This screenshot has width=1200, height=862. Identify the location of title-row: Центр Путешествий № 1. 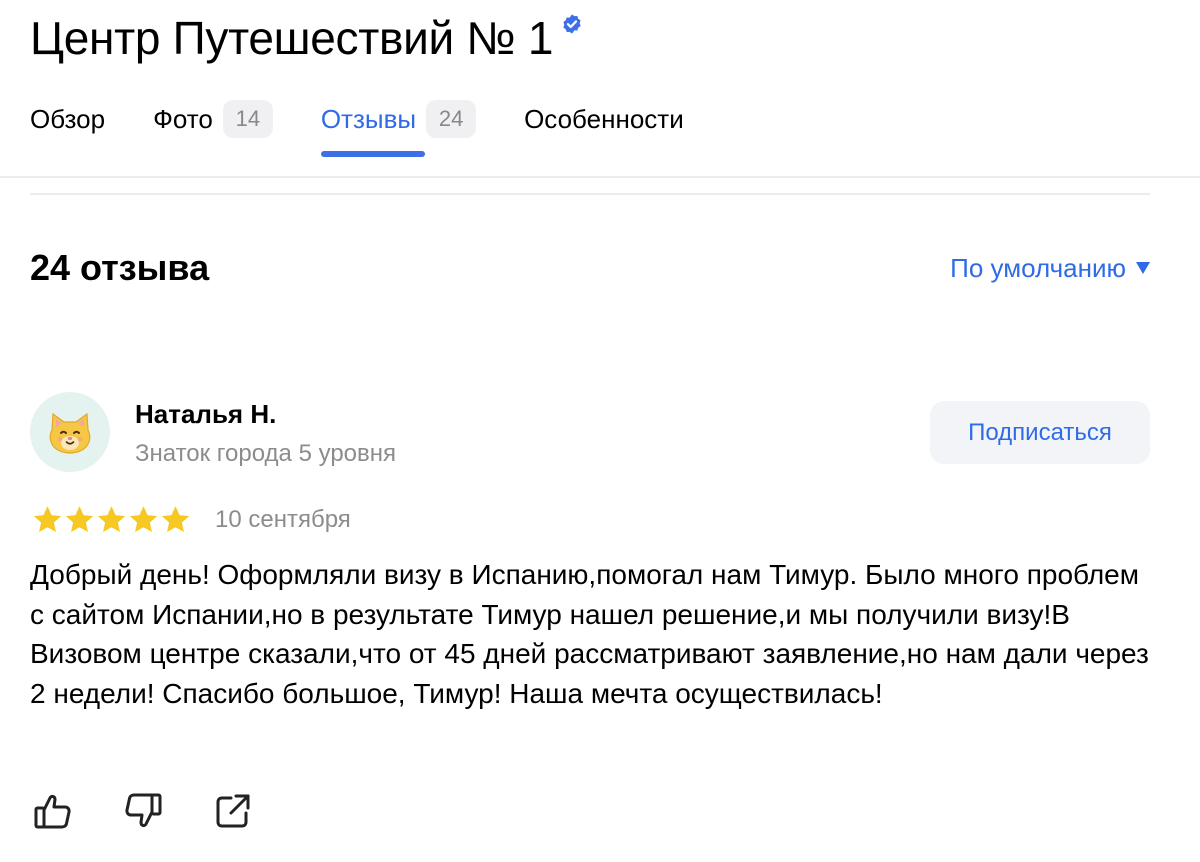
(306, 38).